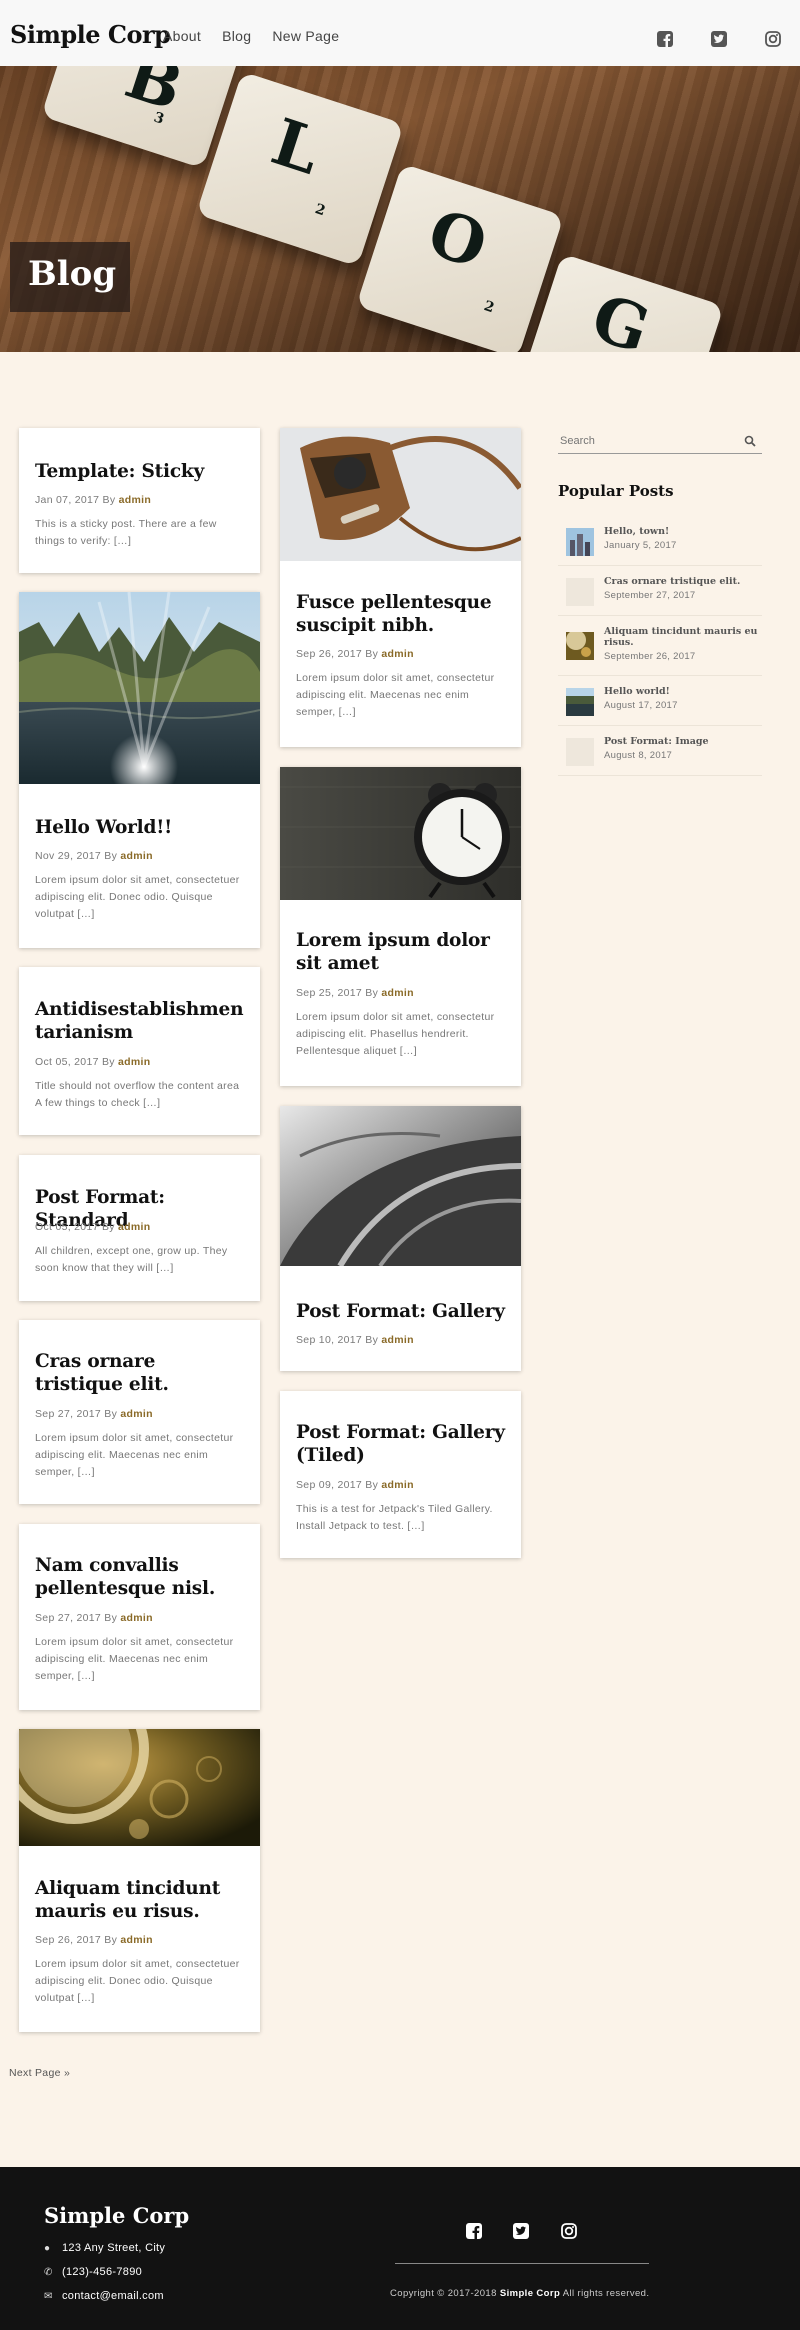 This screenshot has height=2330, width=800. What do you see at coordinates (296, 147) in the screenshot?
I see `tile-letter: L` at bounding box center [296, 147].